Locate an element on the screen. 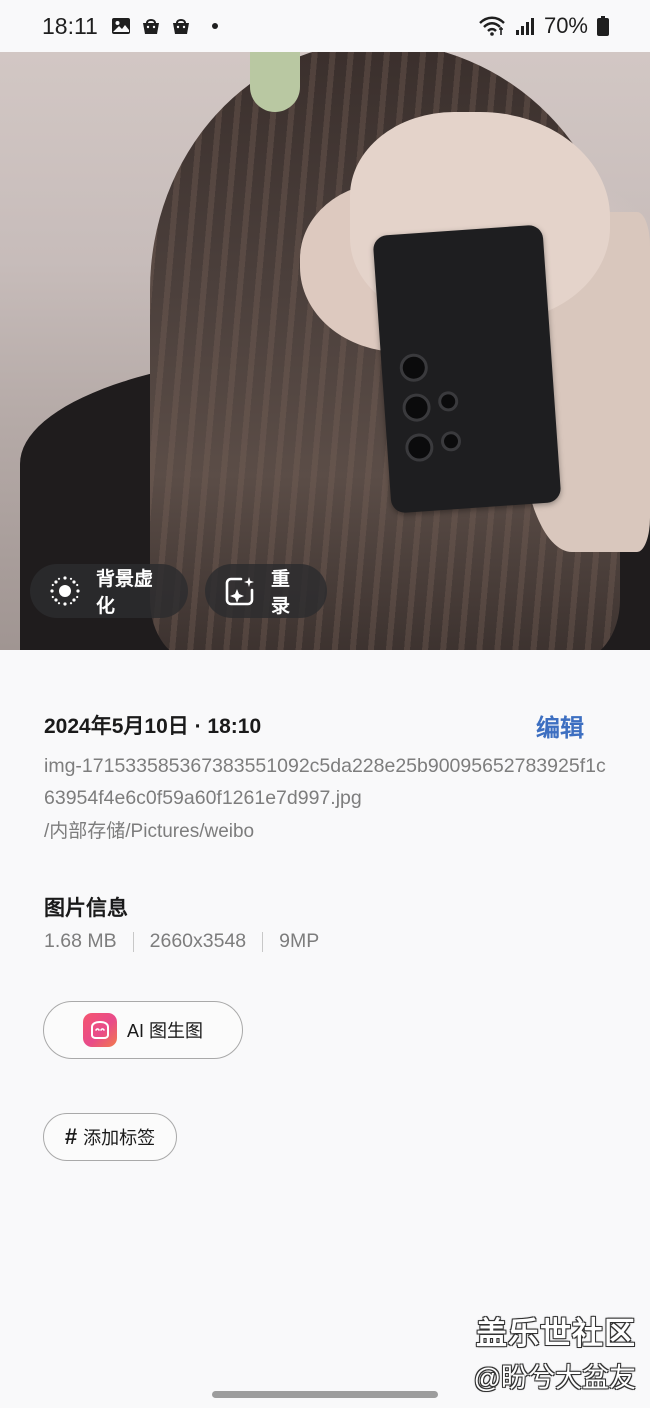 This screenshot has width=650, height=1408. wifi-icon is located at coordinates (492, 26).